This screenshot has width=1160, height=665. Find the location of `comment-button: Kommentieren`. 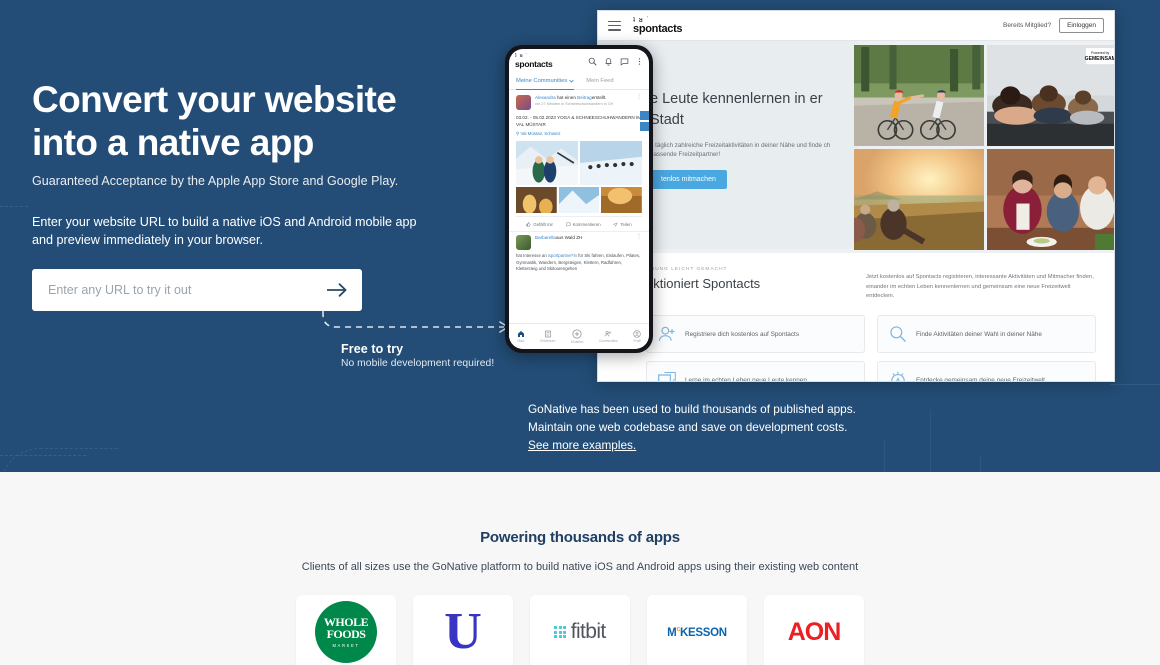

comment-button: Kommentieren is located at coordinates (583, 224).